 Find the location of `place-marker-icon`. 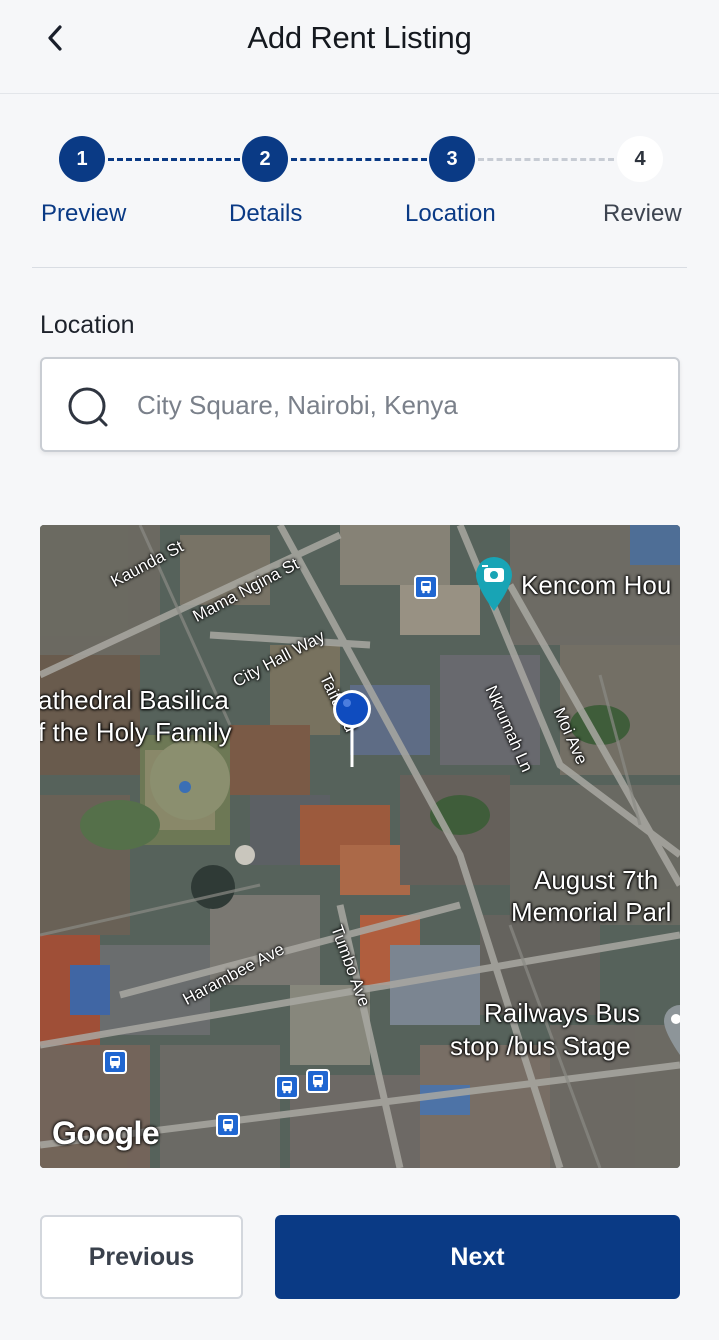

place-marker-icon is located at coordinates (671, 1027).